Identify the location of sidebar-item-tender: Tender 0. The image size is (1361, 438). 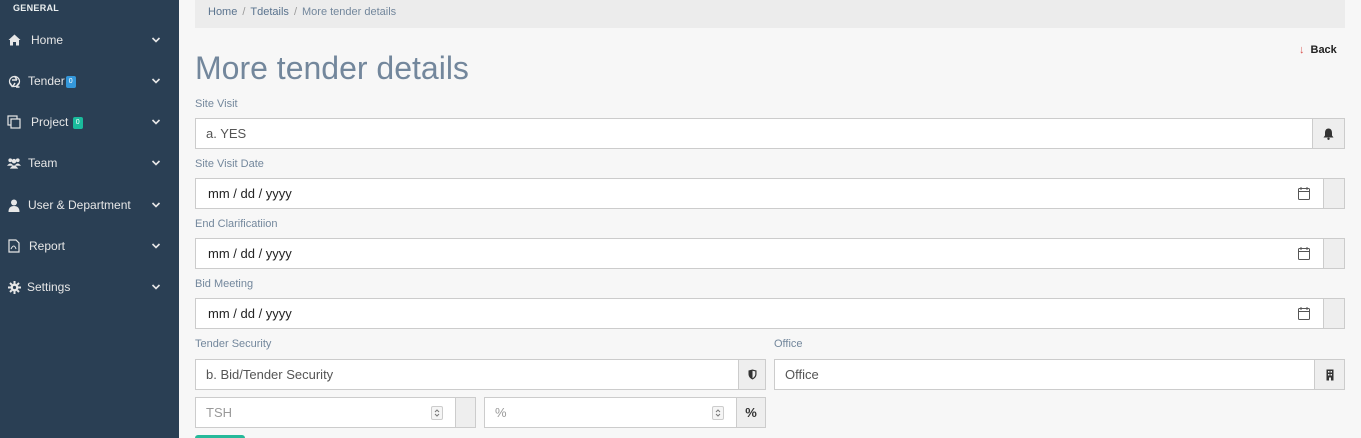
(89, 81).